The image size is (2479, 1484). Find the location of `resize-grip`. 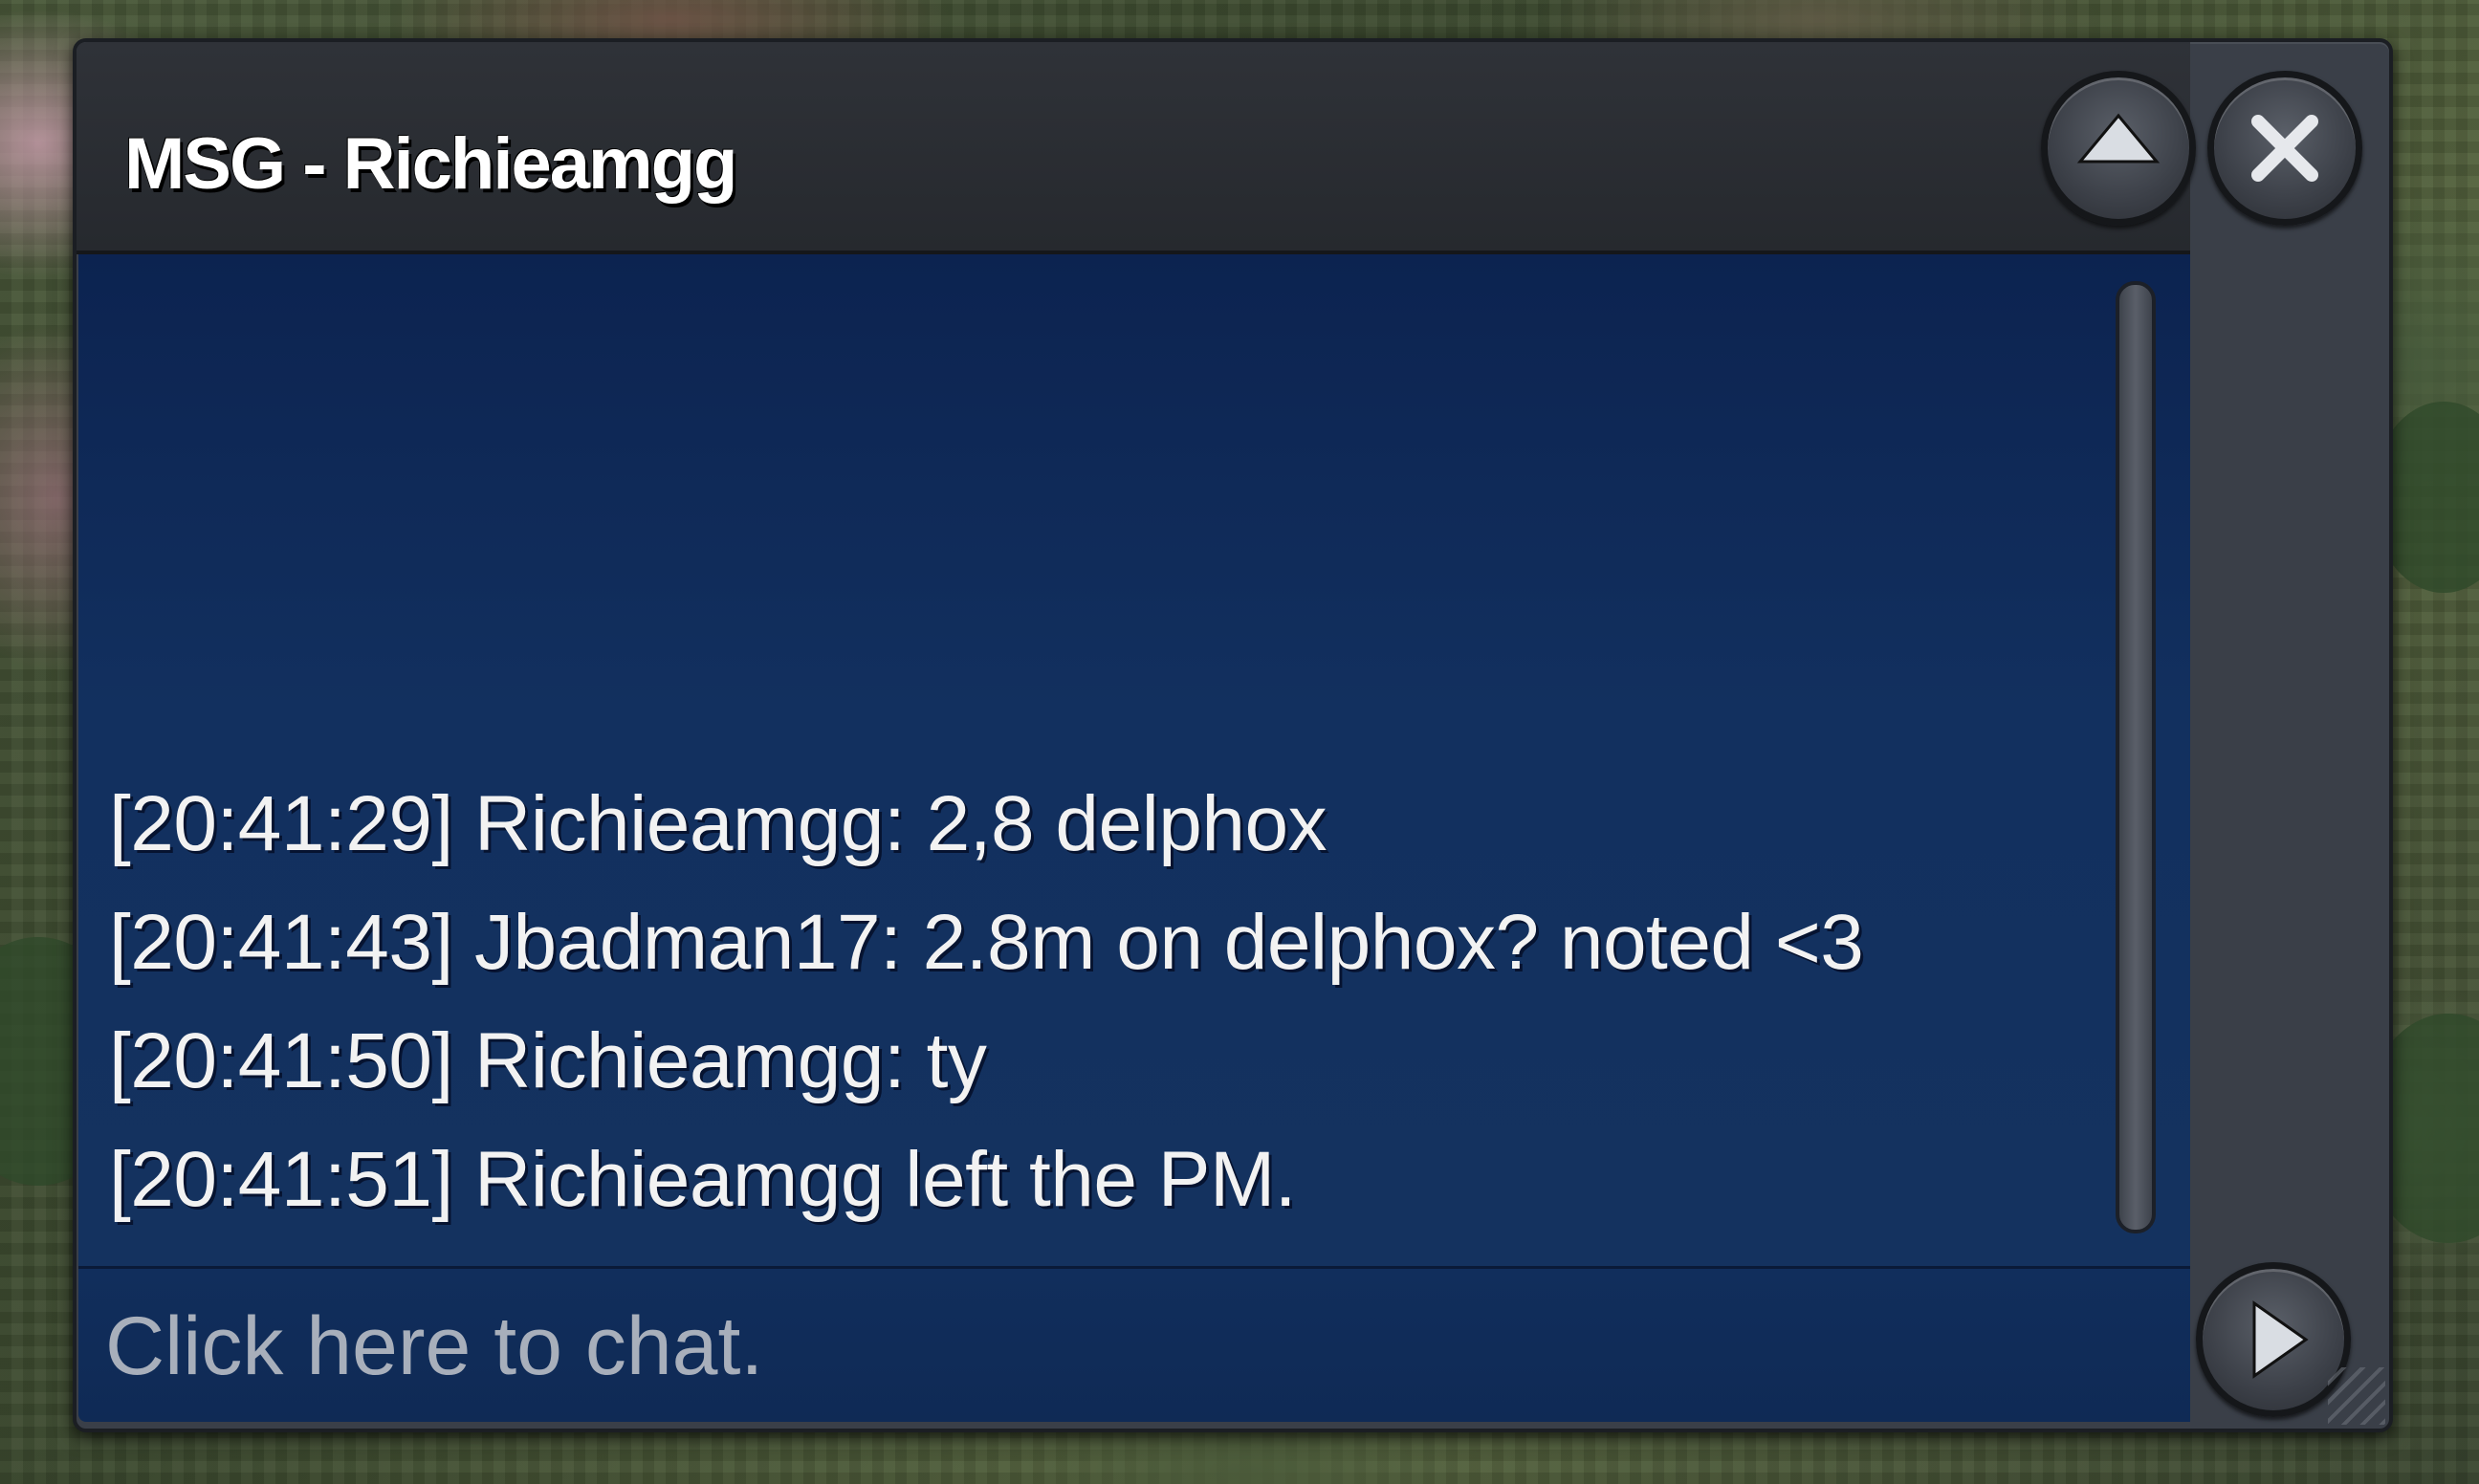

resize-grip is located at coordinates (2356, 1396).